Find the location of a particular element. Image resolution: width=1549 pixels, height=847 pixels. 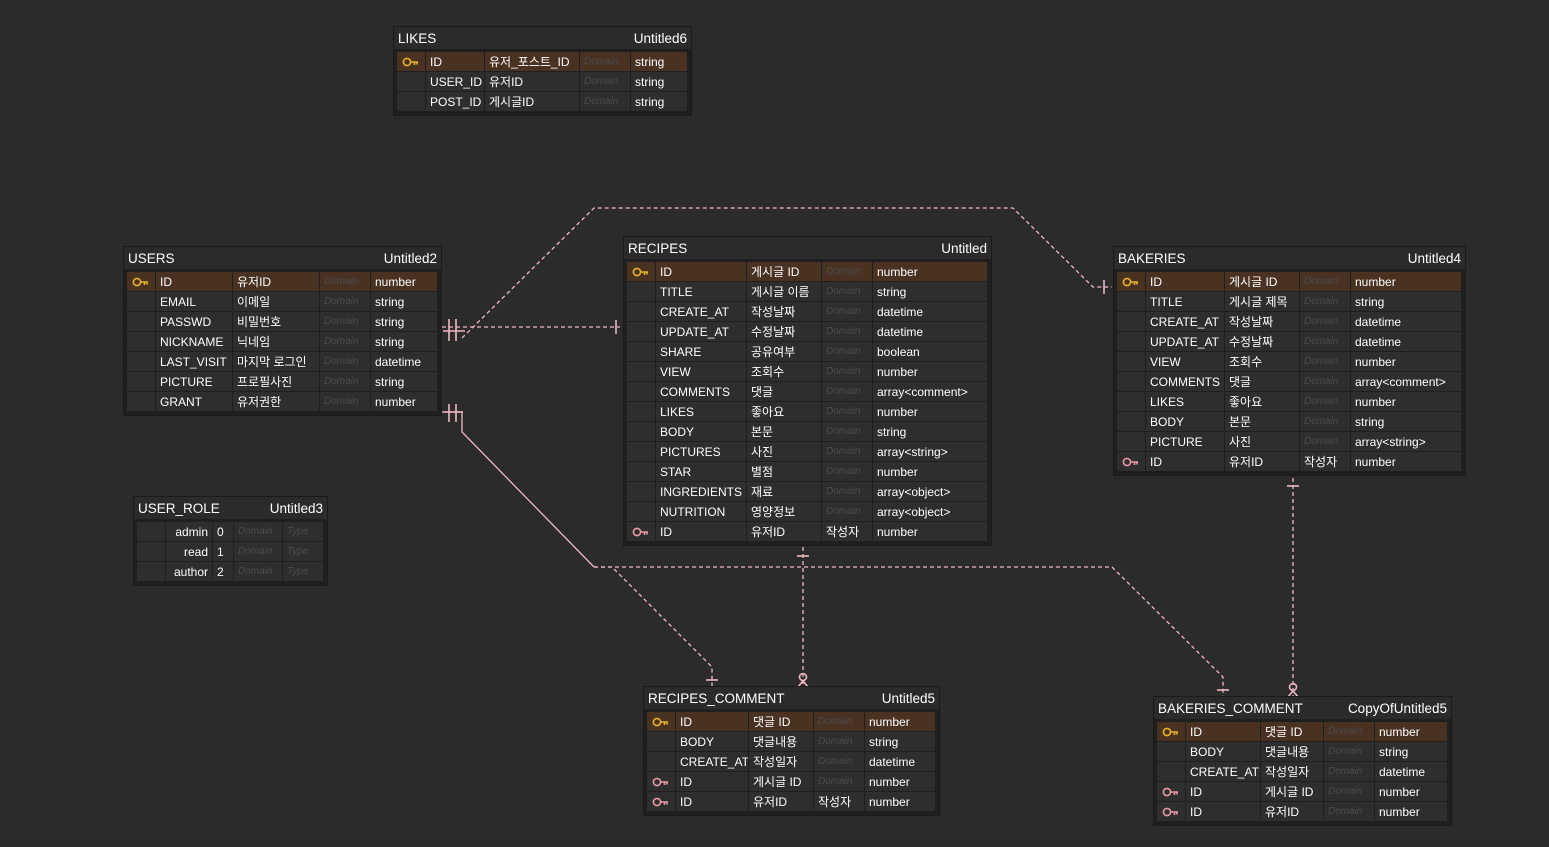

column-type: boolean is located at coordinates (930, 351).